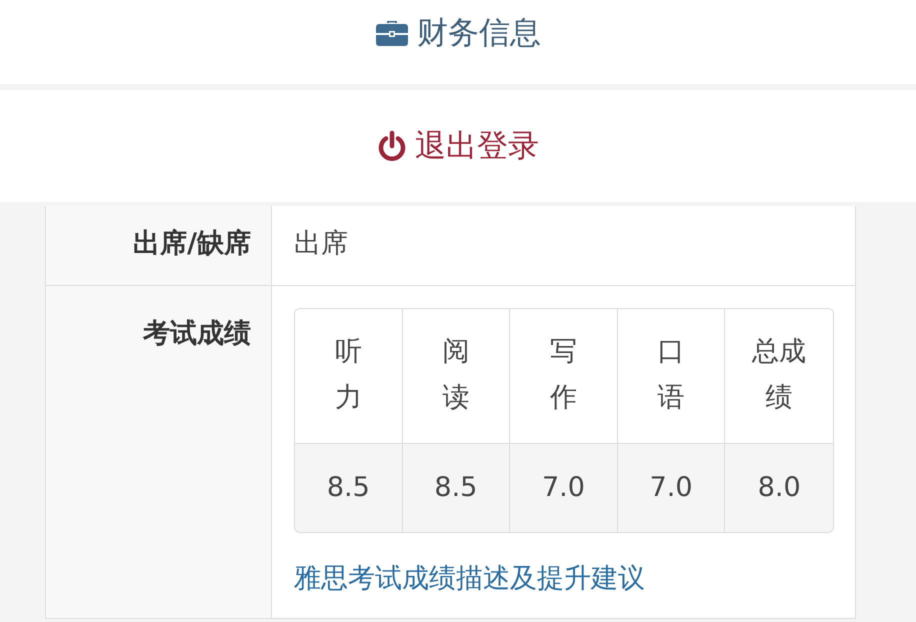 The width and height of the screenshot is (916, 622). Describe the element at coordinates (456, 376) in the screenshot. I see `column-header: 阅读` at that location.